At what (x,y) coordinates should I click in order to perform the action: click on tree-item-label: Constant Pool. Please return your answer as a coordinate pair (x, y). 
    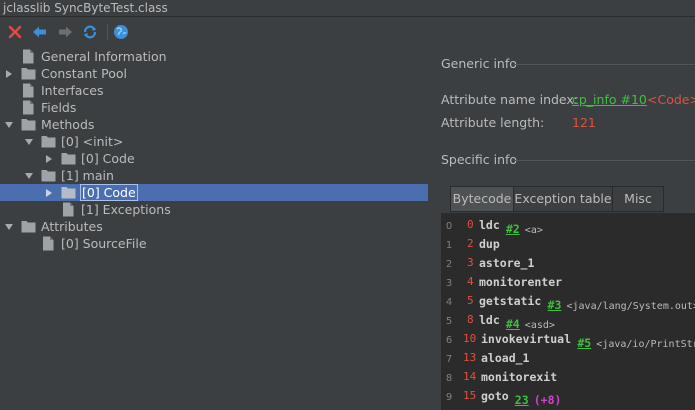
    Looking at the image, I should click on (84, 73).